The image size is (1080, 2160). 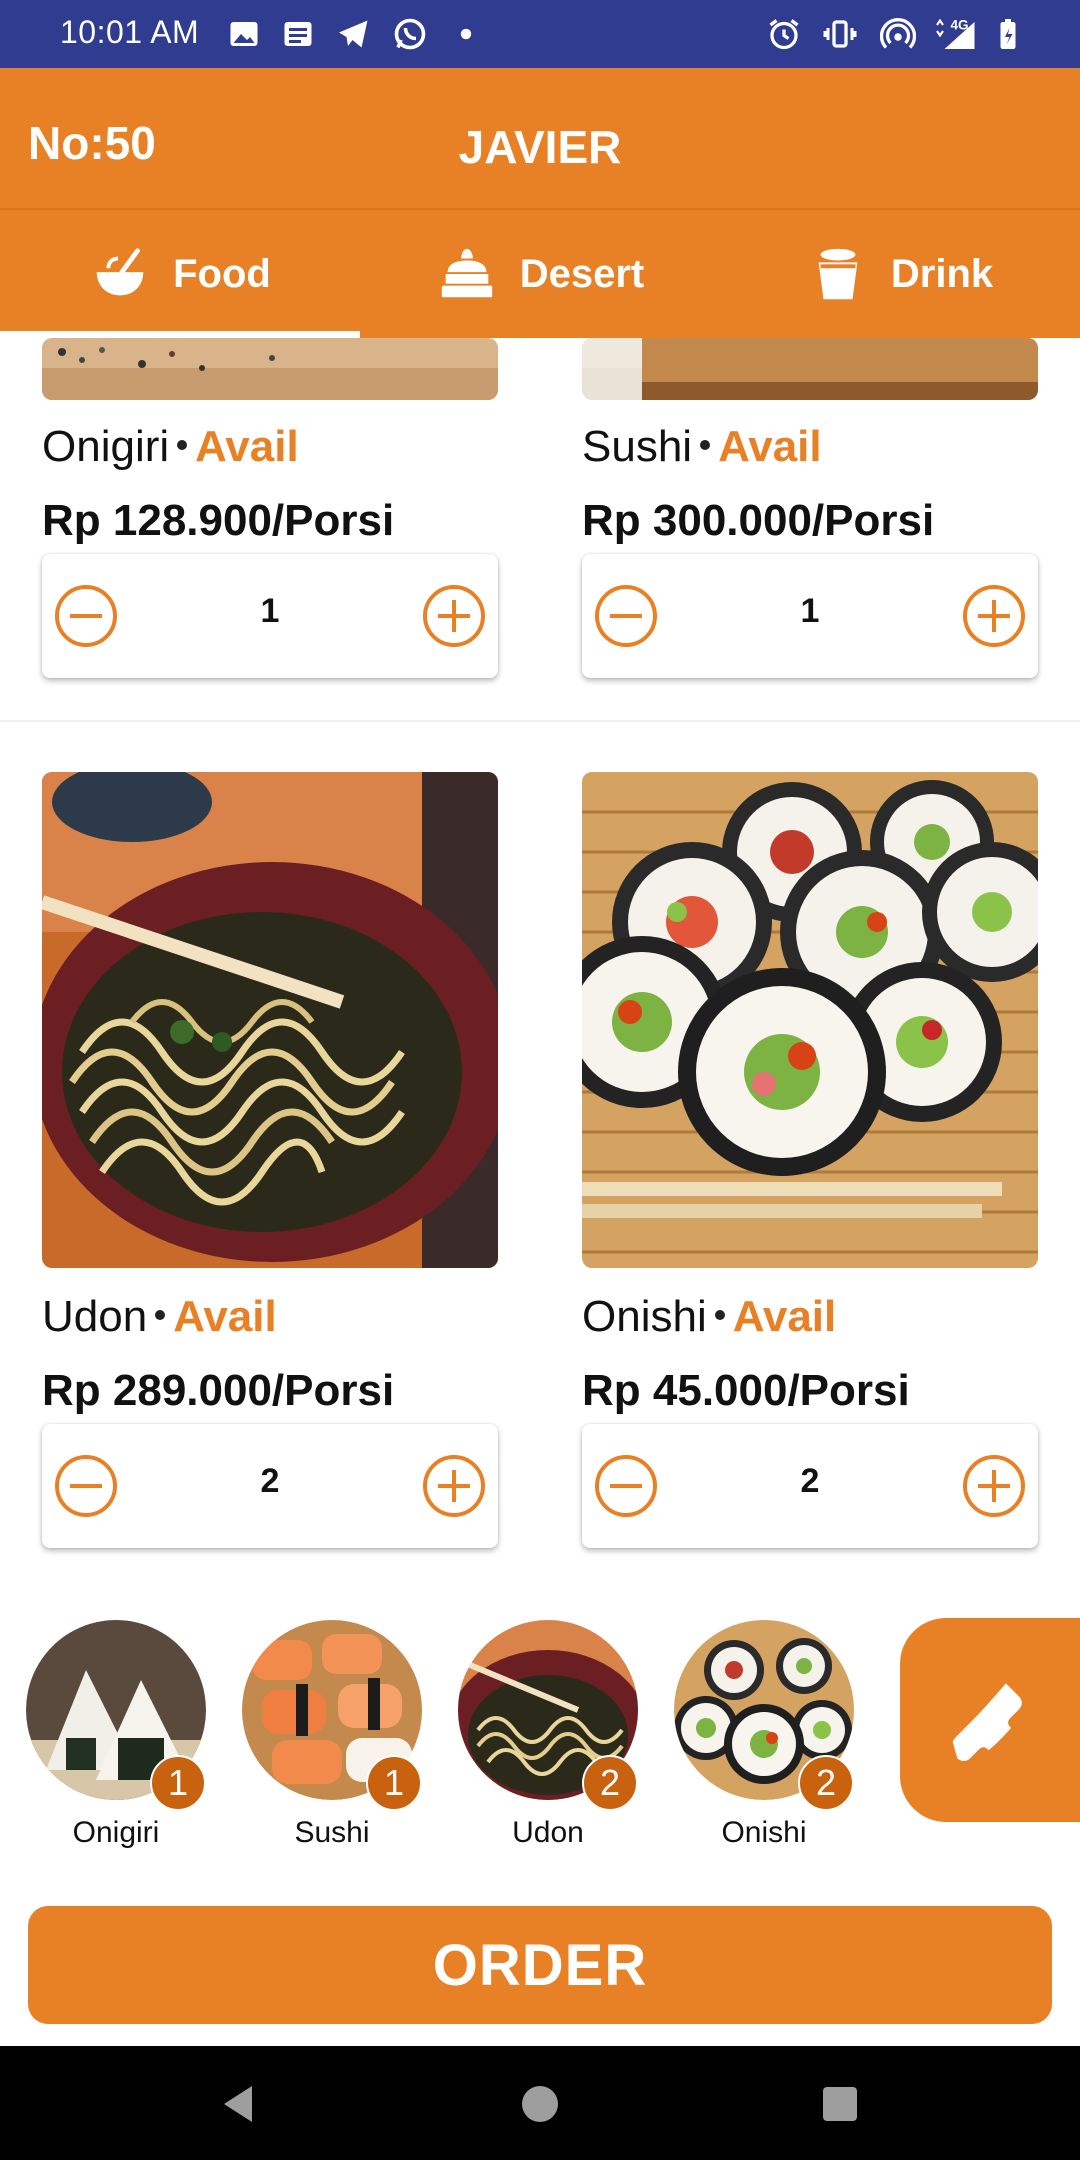 I want to click on cart-strip: 1 Onigiri 1 Sushi 2 Udon 2 Onishi, so click(x=540, y=1730).